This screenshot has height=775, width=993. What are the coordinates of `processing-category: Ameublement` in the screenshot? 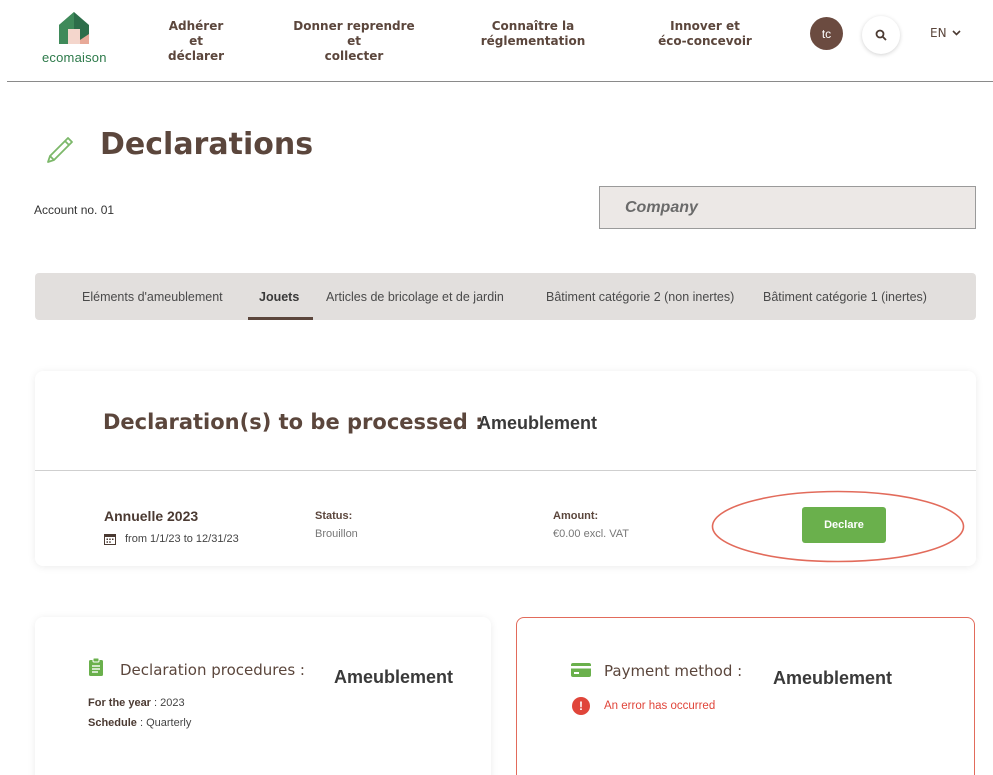 It's located at (538, 423).